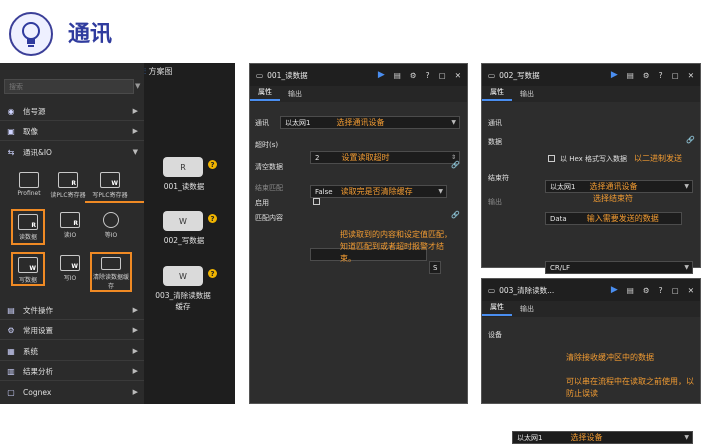 The width and height of the screenshot is (713, 444). Describe the element at coordinates (111, 272) in the screenshot. I see `tool-clear-cache: 清除读数据缓存` at that location.